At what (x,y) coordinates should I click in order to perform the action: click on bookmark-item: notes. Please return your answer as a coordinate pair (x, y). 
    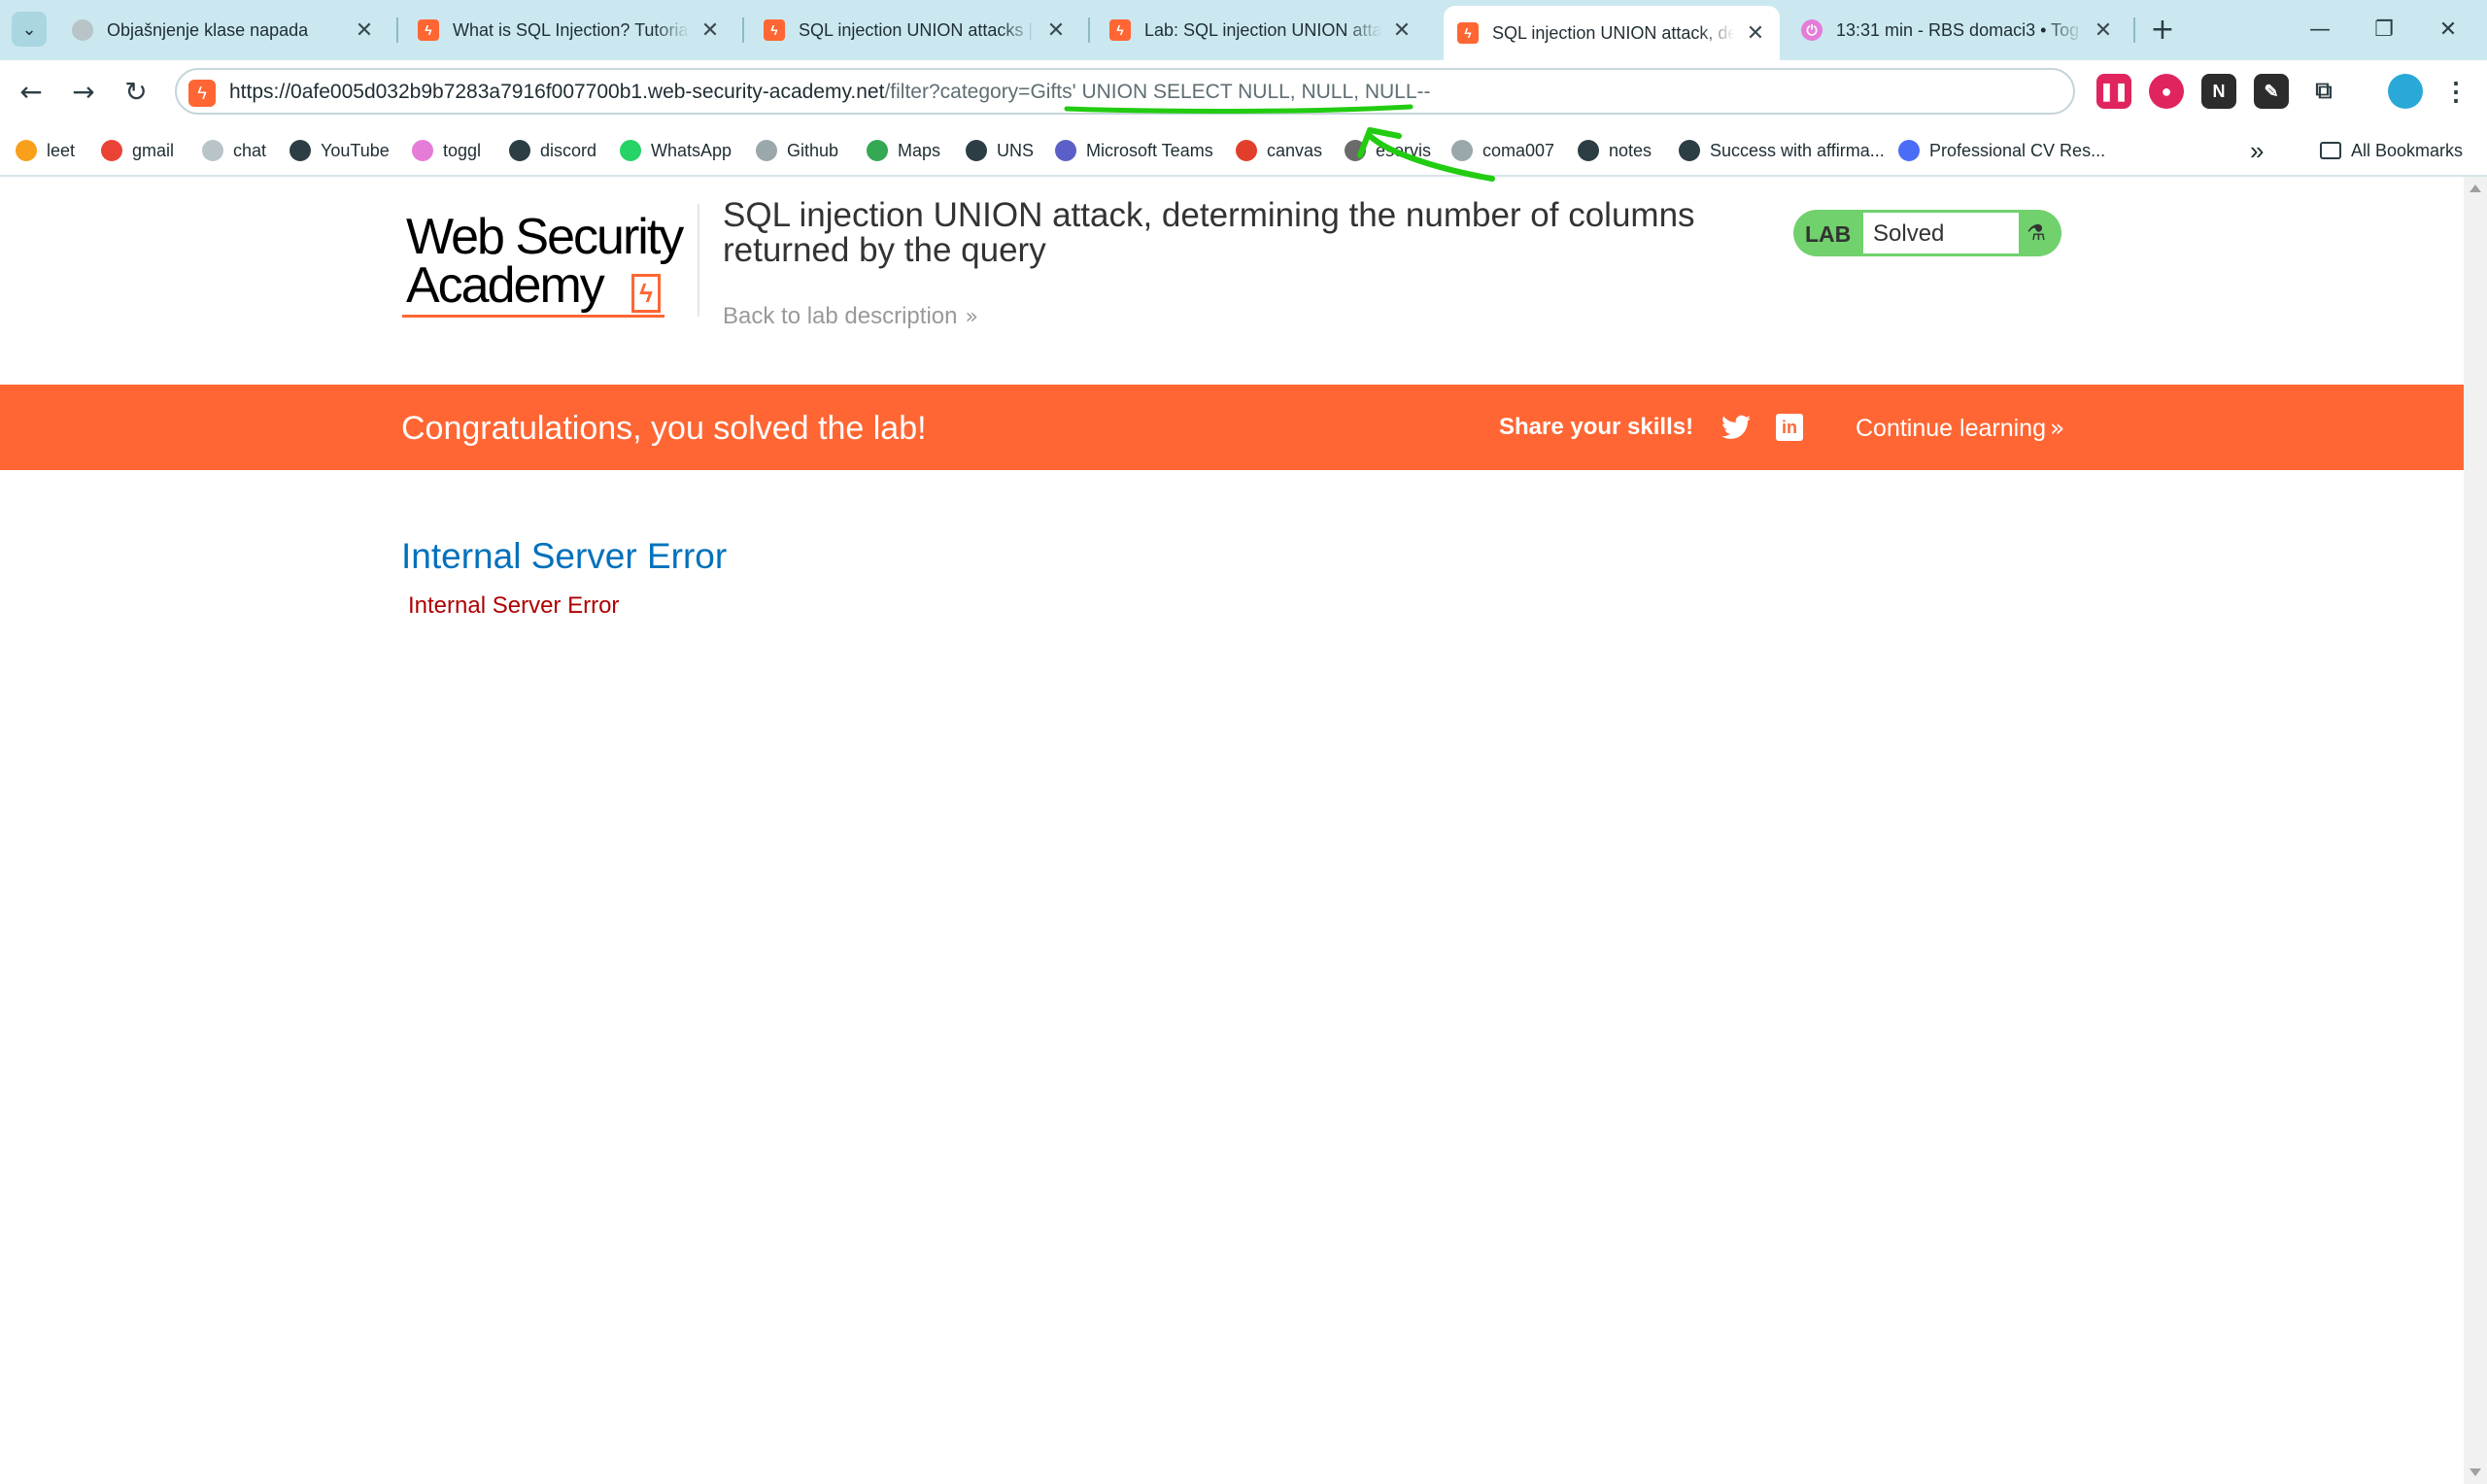
    Looking at the image, I should click on (1615, 150).